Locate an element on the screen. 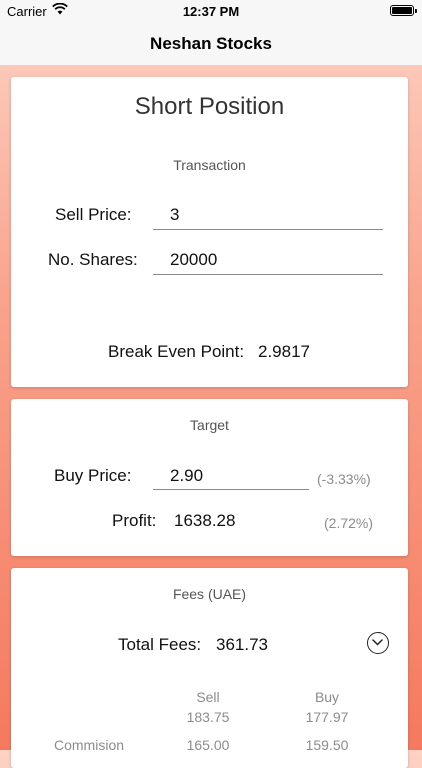 This screenshot has height=768, width=422. status-bar: Carrier 12:37 PM is located at coordinates (211, 11).